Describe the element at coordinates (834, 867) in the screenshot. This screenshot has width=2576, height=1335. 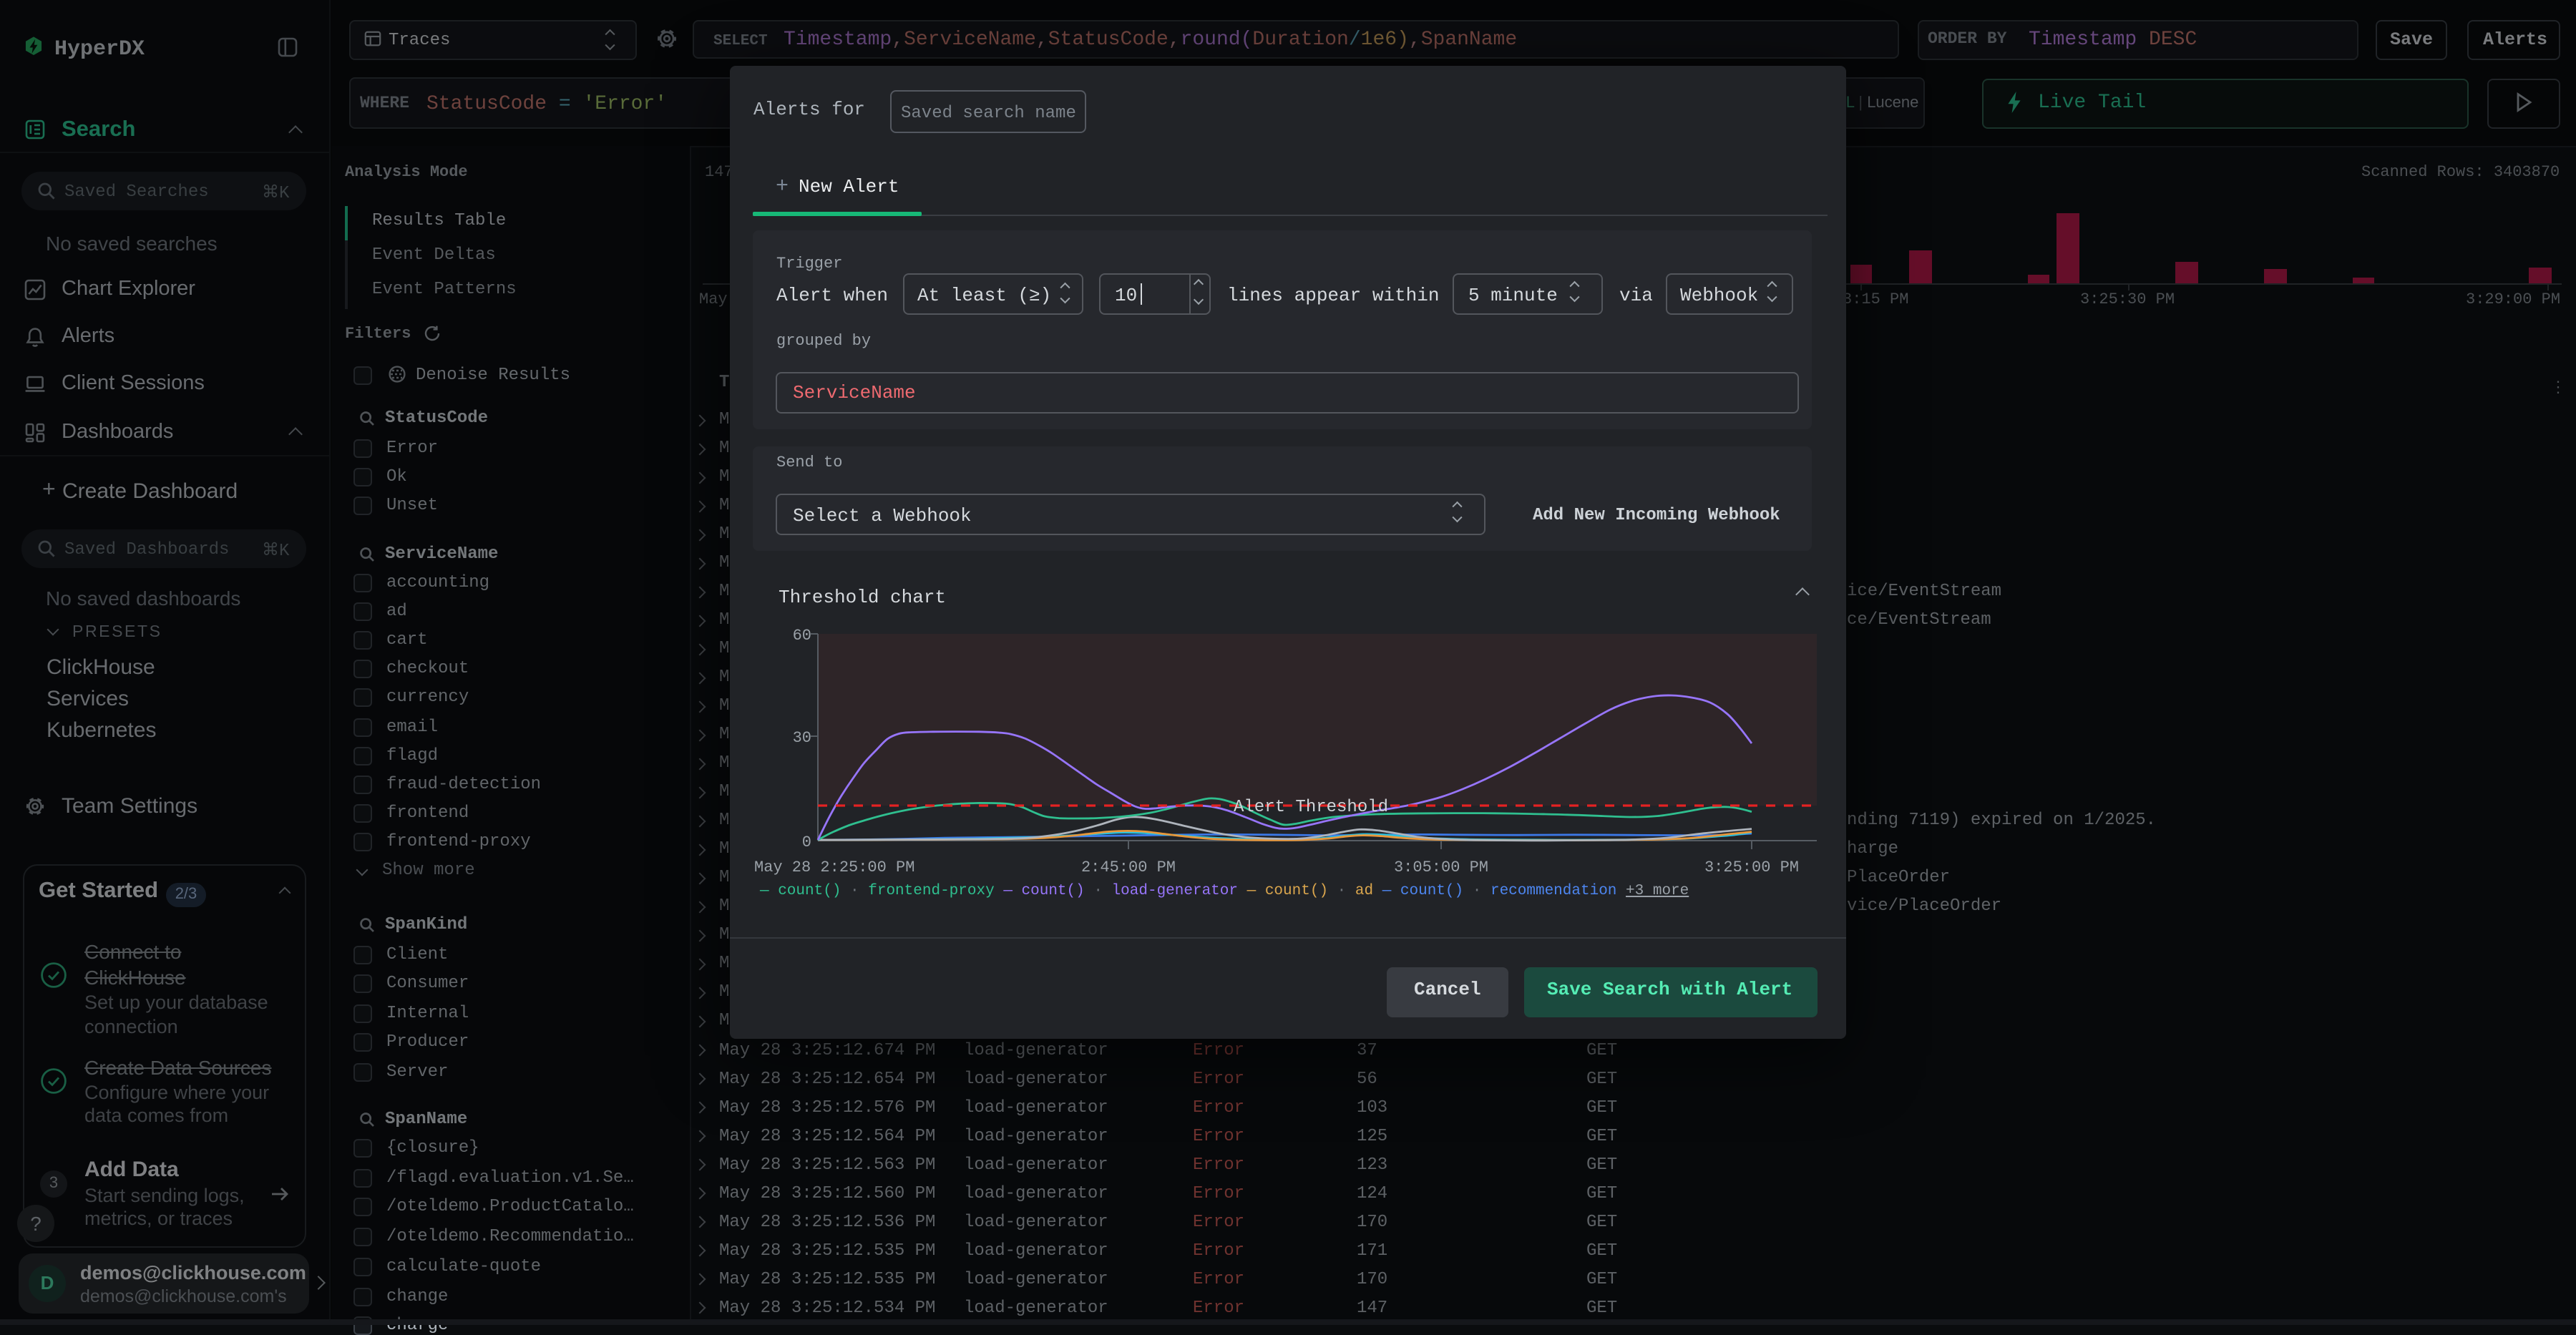
I see `svg-text: May 28 2:25:00 PM` at that location.